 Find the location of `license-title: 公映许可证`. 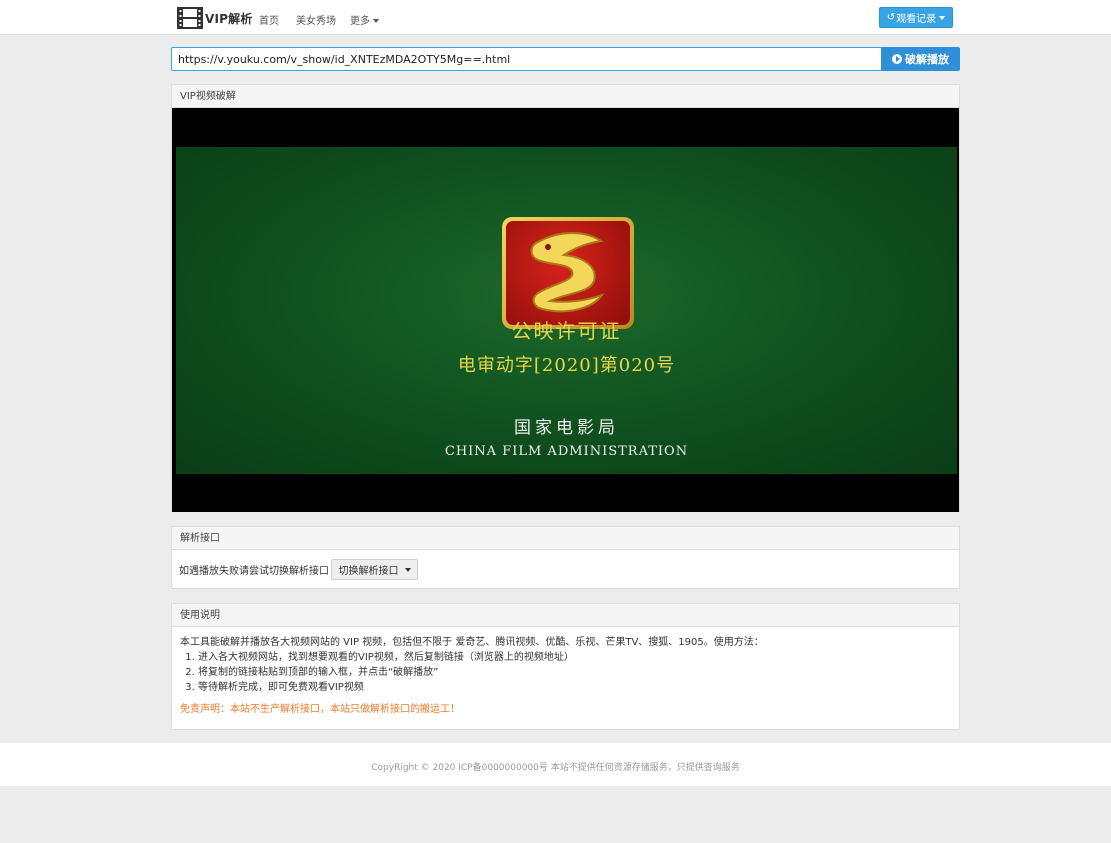

license-title: 公映许可证 is located at coordinates (566, 331).